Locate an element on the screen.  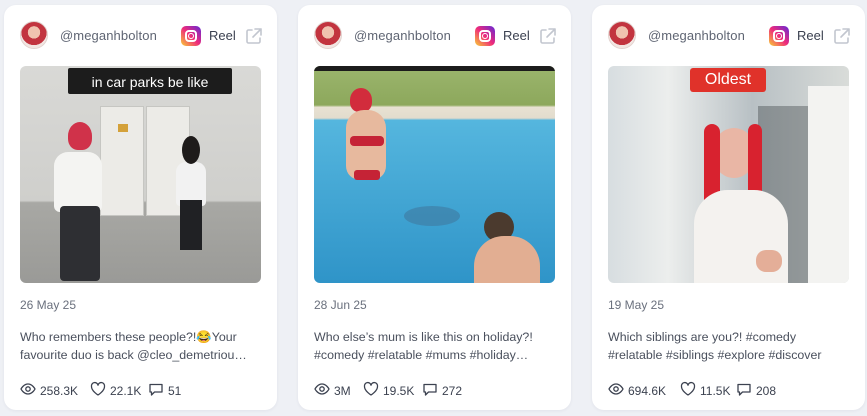
views-count: 258.3K is located at coordinates (59, 391).